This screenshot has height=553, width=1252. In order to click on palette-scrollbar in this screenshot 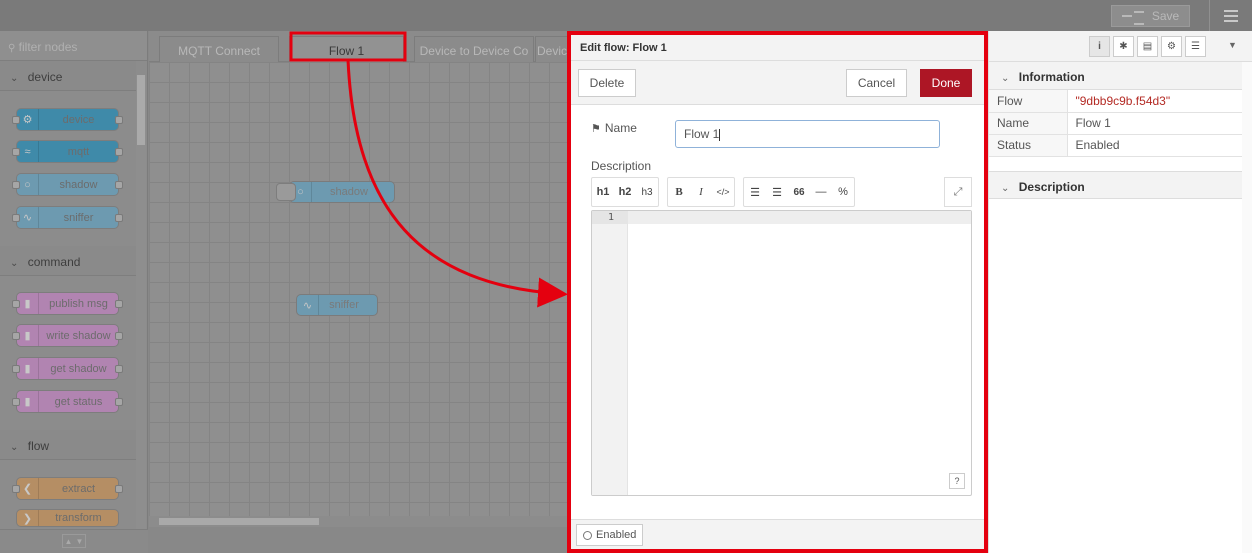, I will do `click(141, 311)`.